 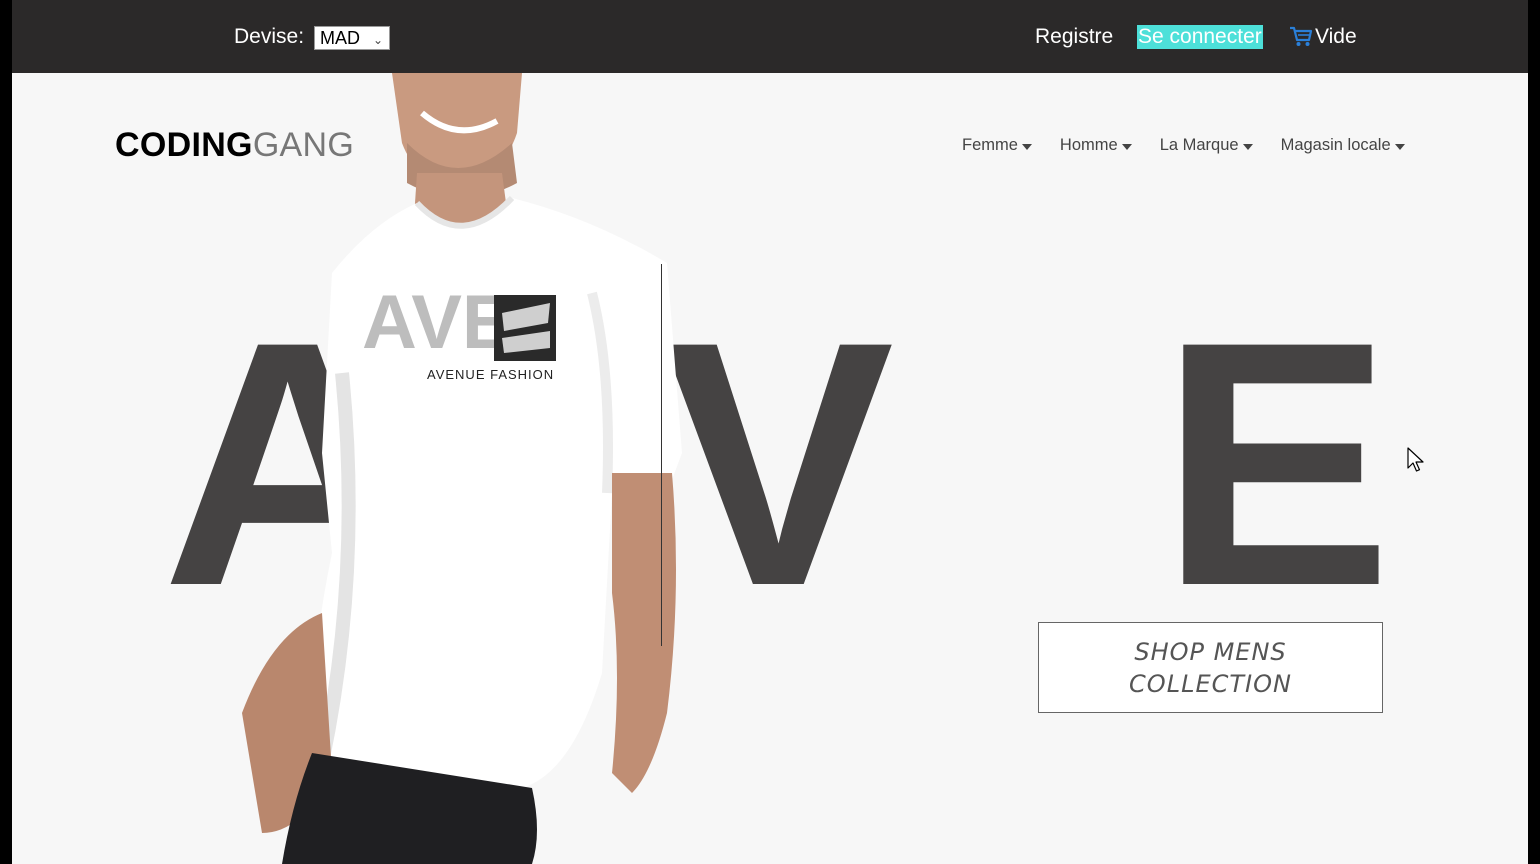 I want to click on currency-value: MAD, so click(x=340, y=38).